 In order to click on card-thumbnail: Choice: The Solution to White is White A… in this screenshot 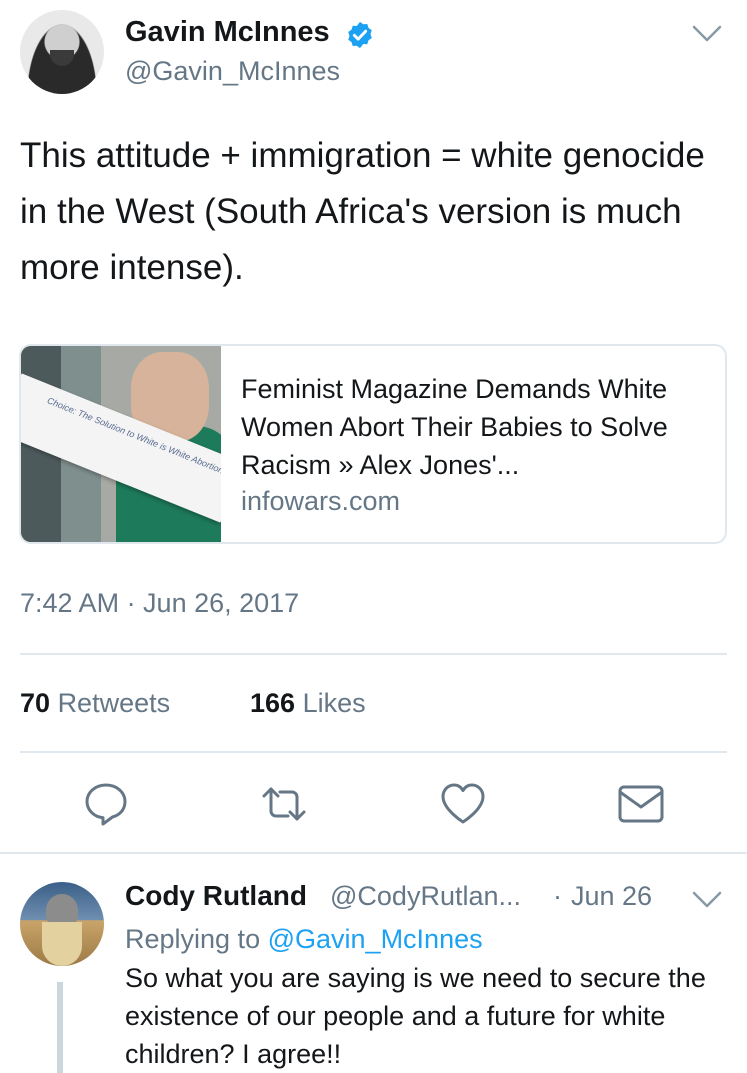, I will do `click(121, 444)`.